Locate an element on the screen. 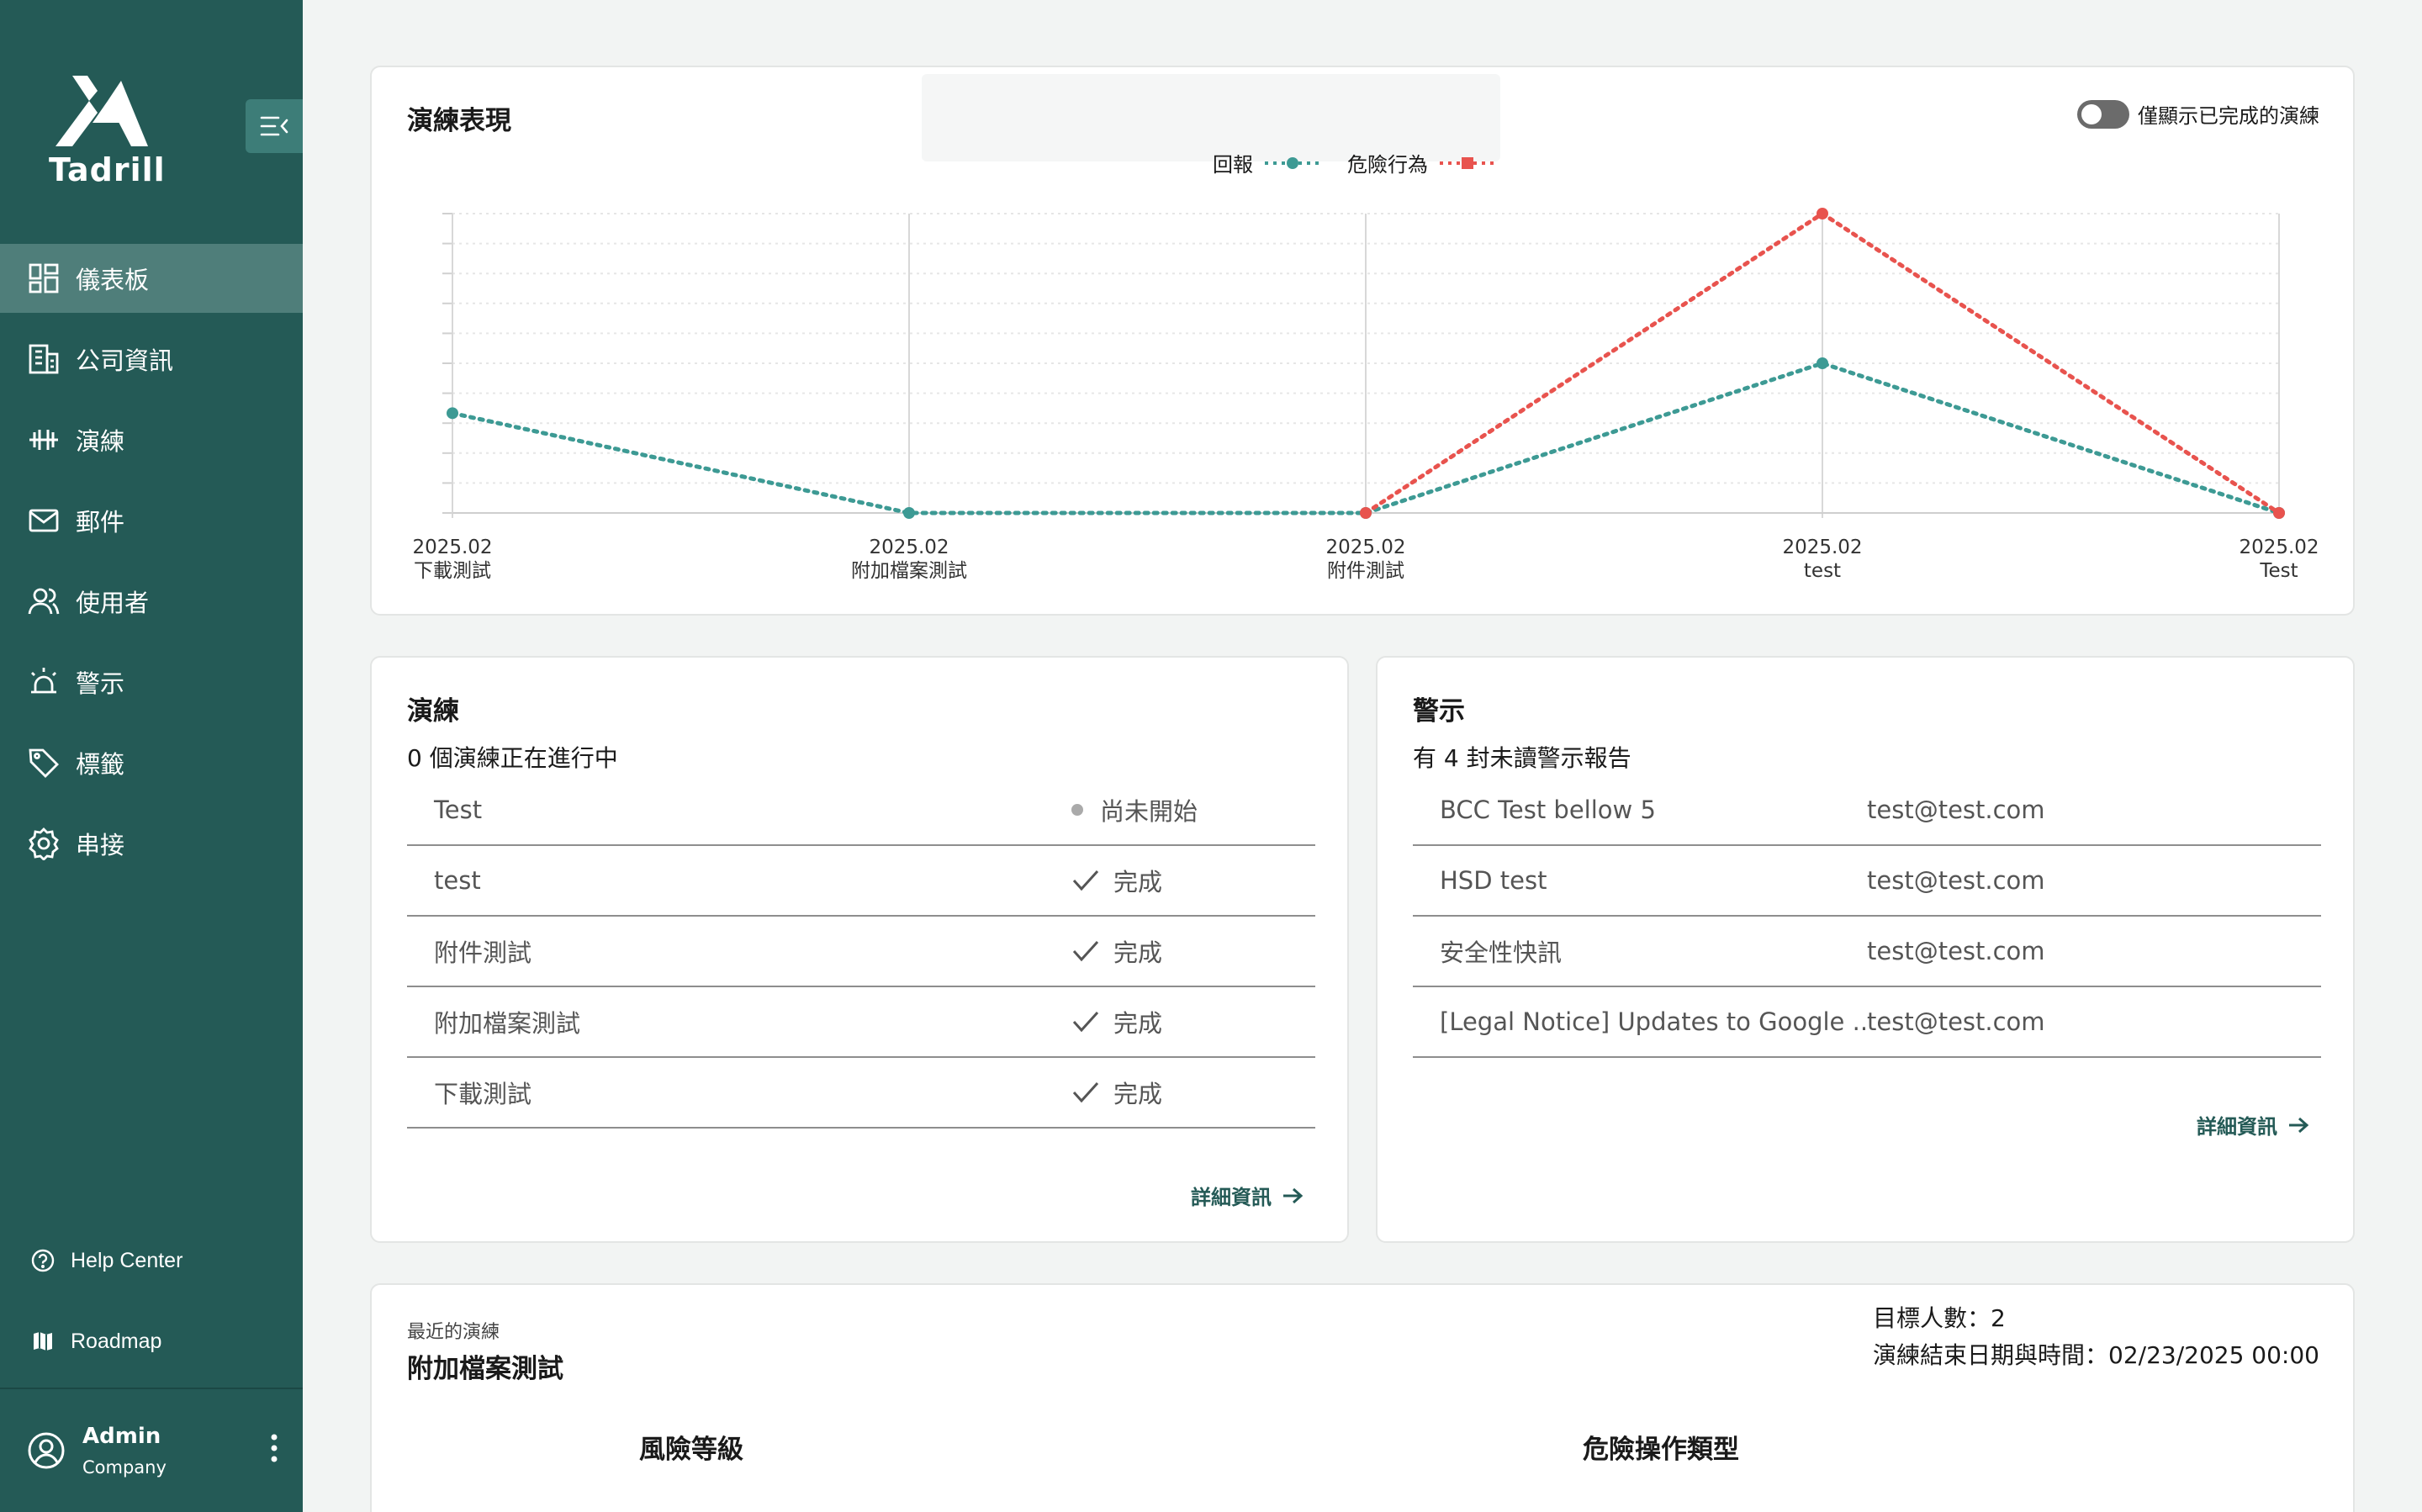 The width and height of the screenshot is (2422, 1512). help-center-link: Help Center is located at coordinates (106, 1261).